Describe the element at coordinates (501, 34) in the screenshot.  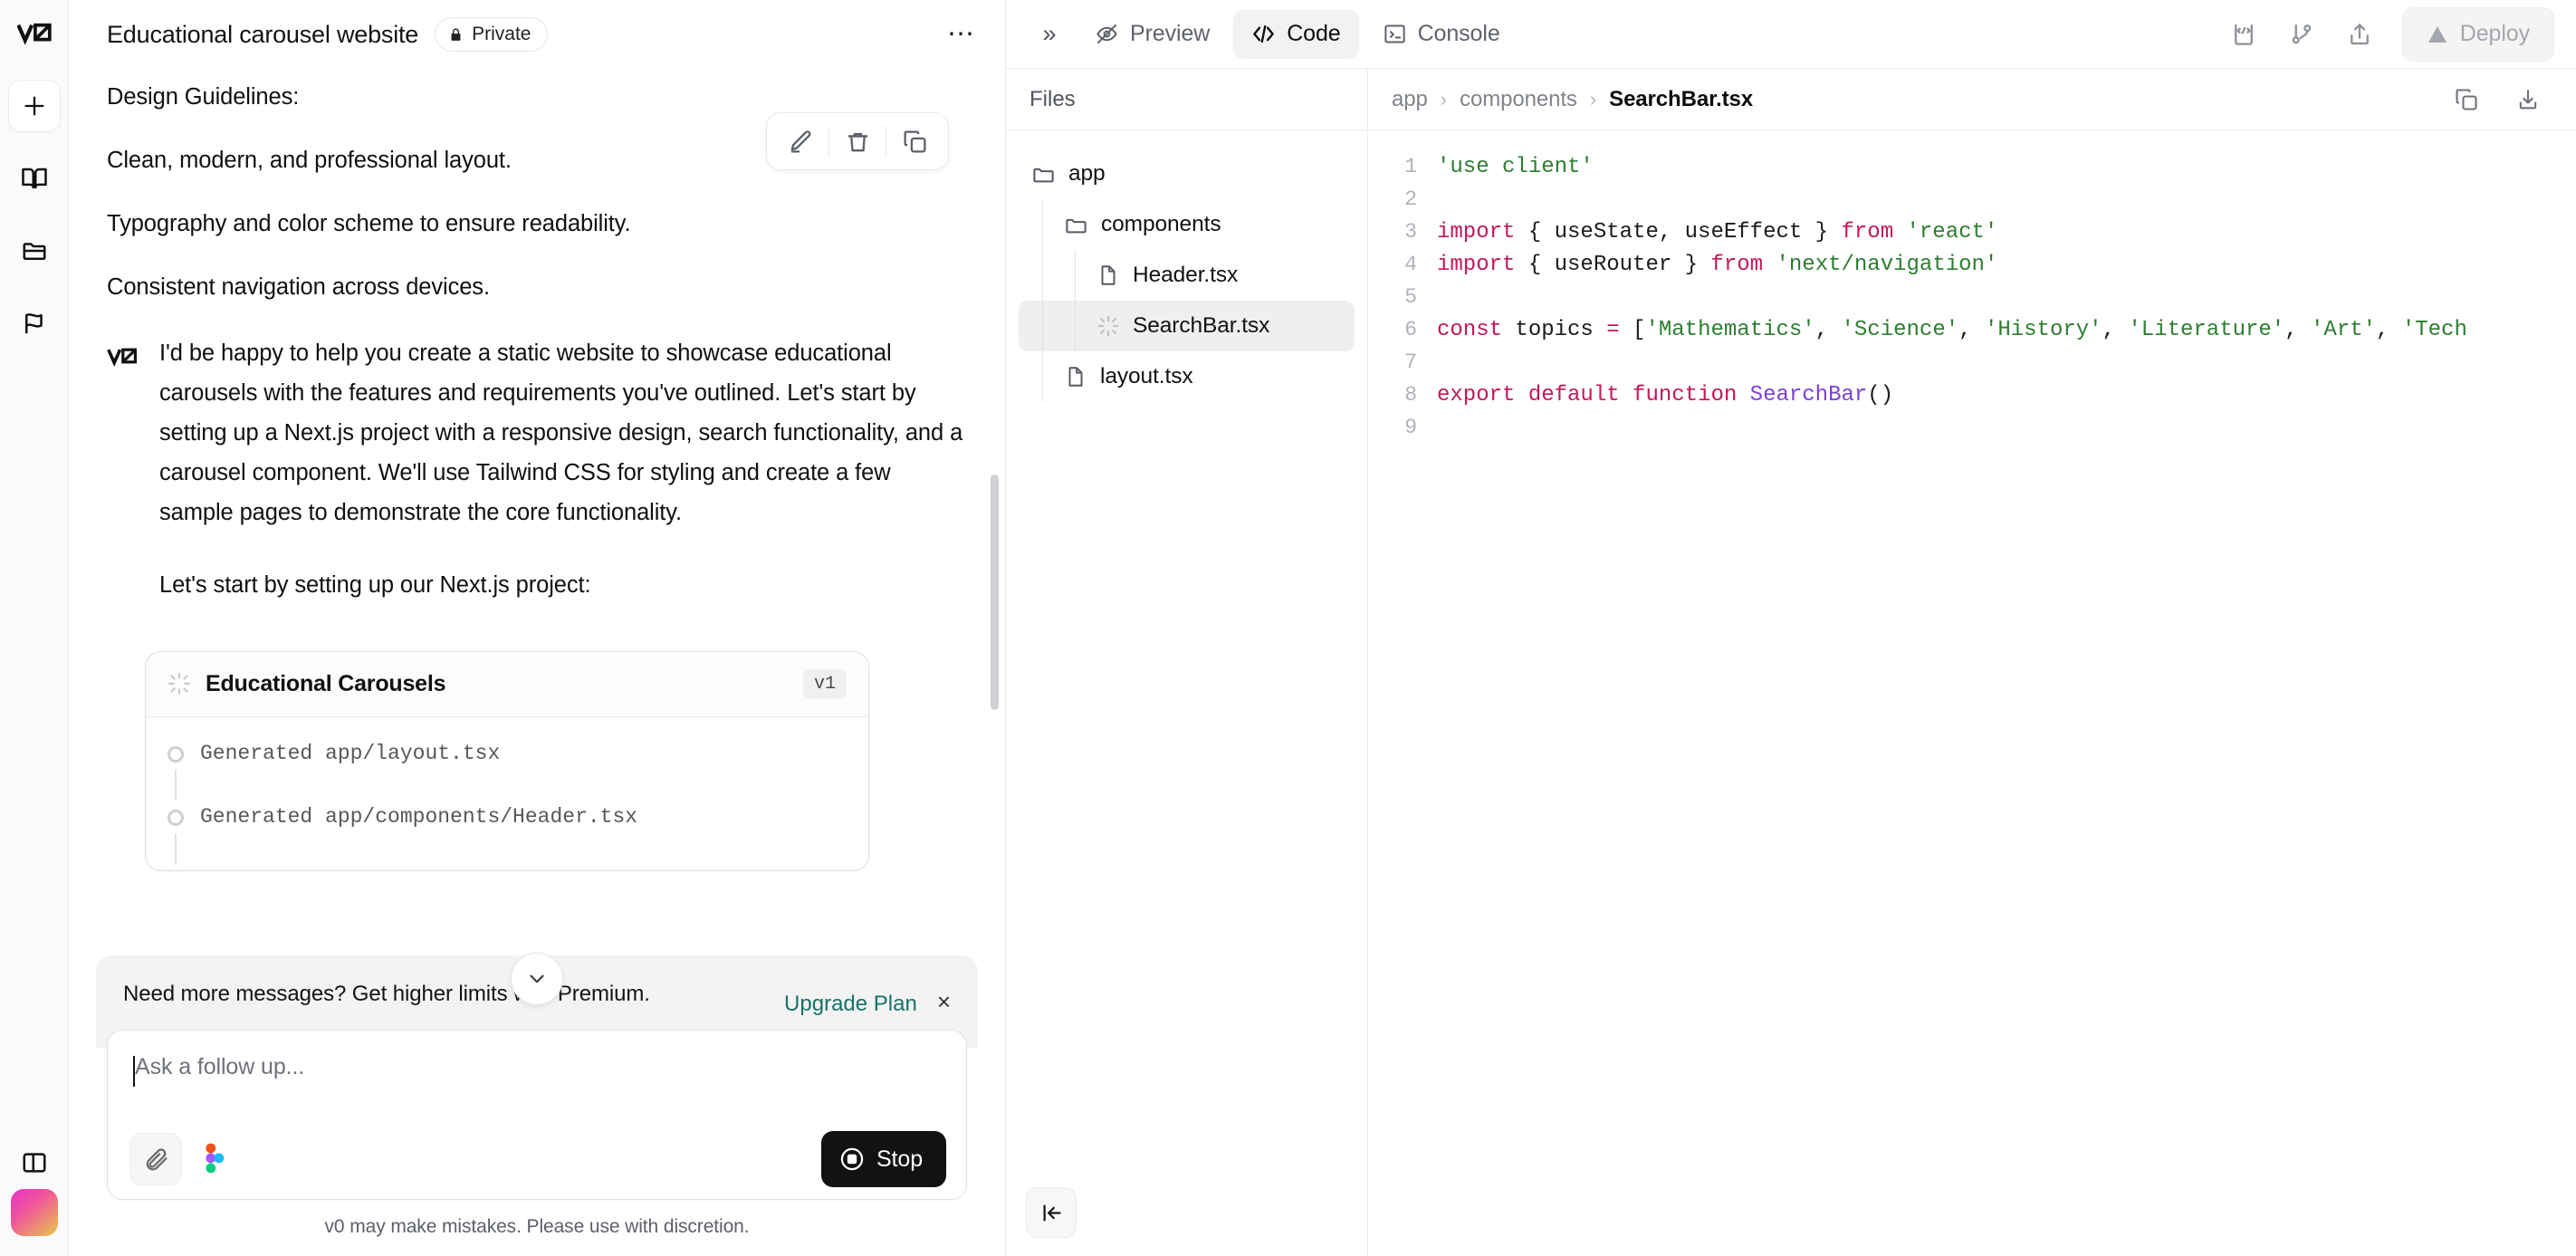
I see `privacy-badge-label: Private` at that location.